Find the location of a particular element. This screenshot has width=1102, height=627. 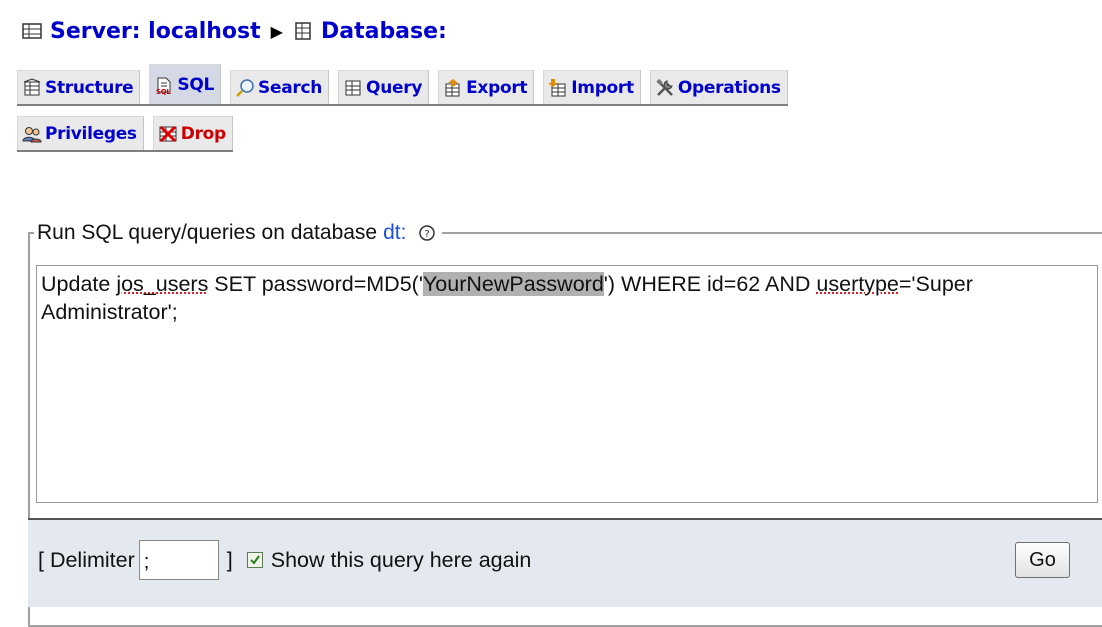

tab-label: Search is located at coordinates (290, 87).